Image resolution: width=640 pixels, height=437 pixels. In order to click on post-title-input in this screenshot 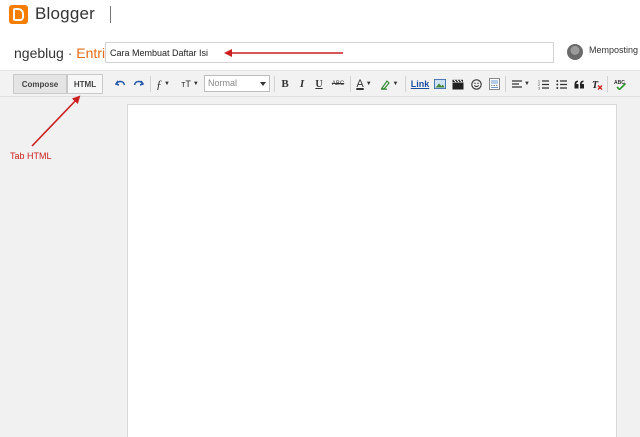, I will do `click(329, 52)`.